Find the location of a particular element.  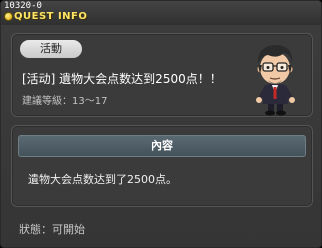

title-bar: 10320-0 QUEST INFO is located at coordinates (161, 13).